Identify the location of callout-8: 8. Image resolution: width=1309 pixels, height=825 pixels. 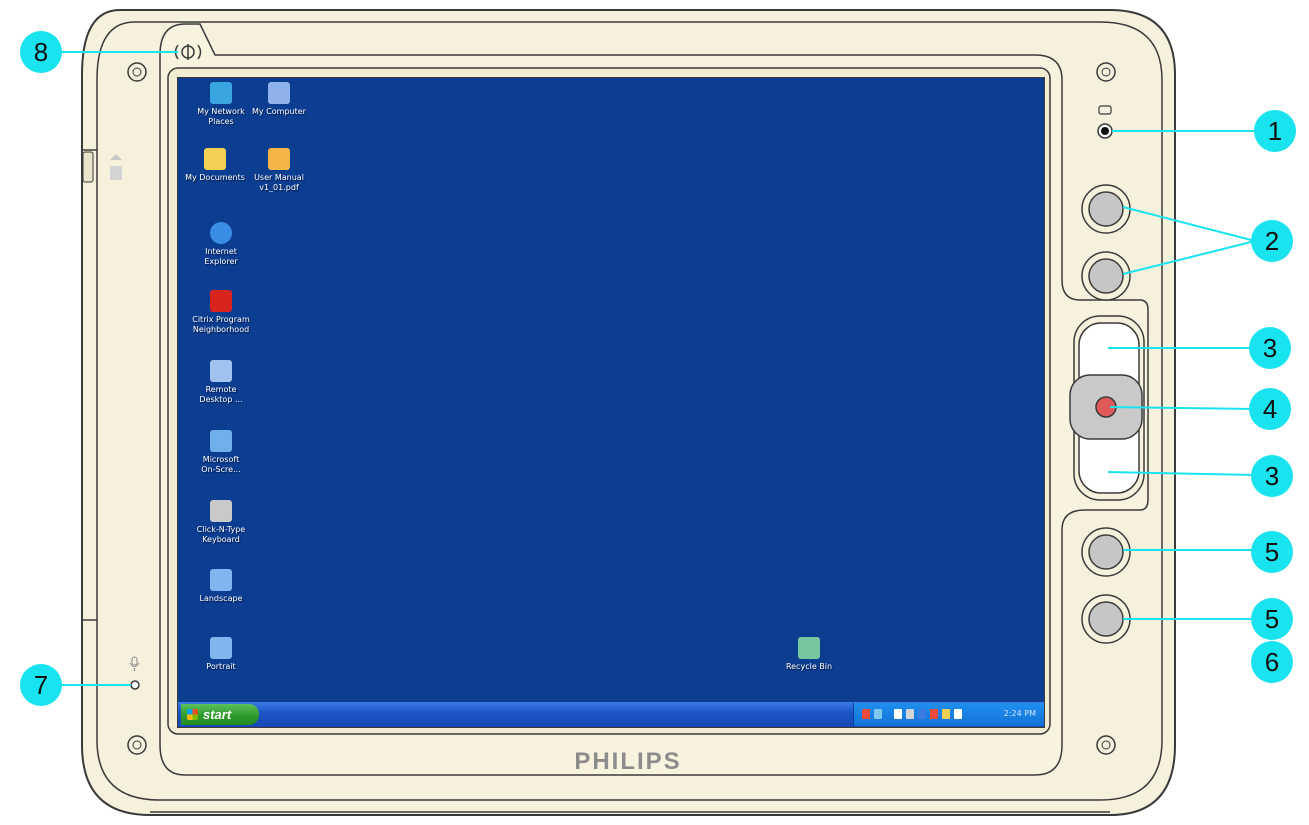
(41, 52).